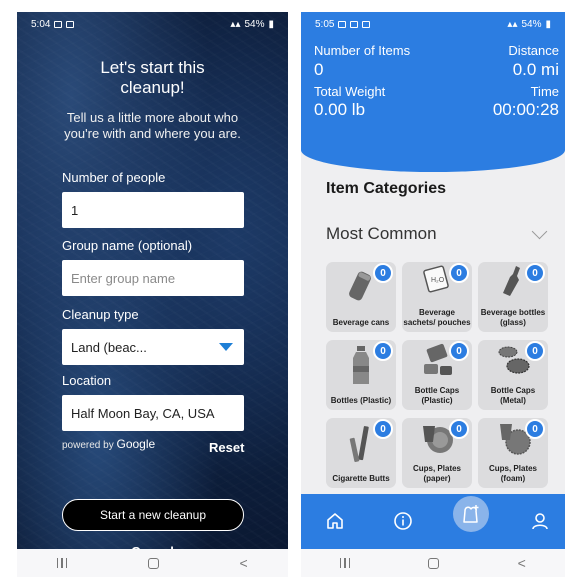 The image size is (567, 577). I want to click on add-item-button, so click(471, 514).